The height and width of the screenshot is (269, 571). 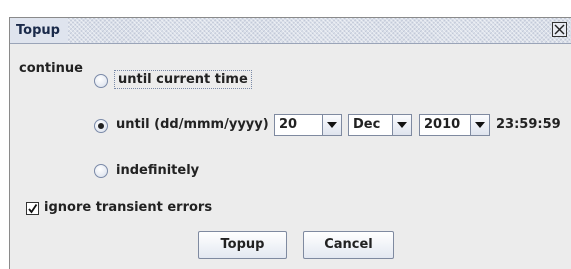 What do you see at coordinates (442, 124) in the screenshot?
I see `year-value: 2010` at bounding box center [442, 124].